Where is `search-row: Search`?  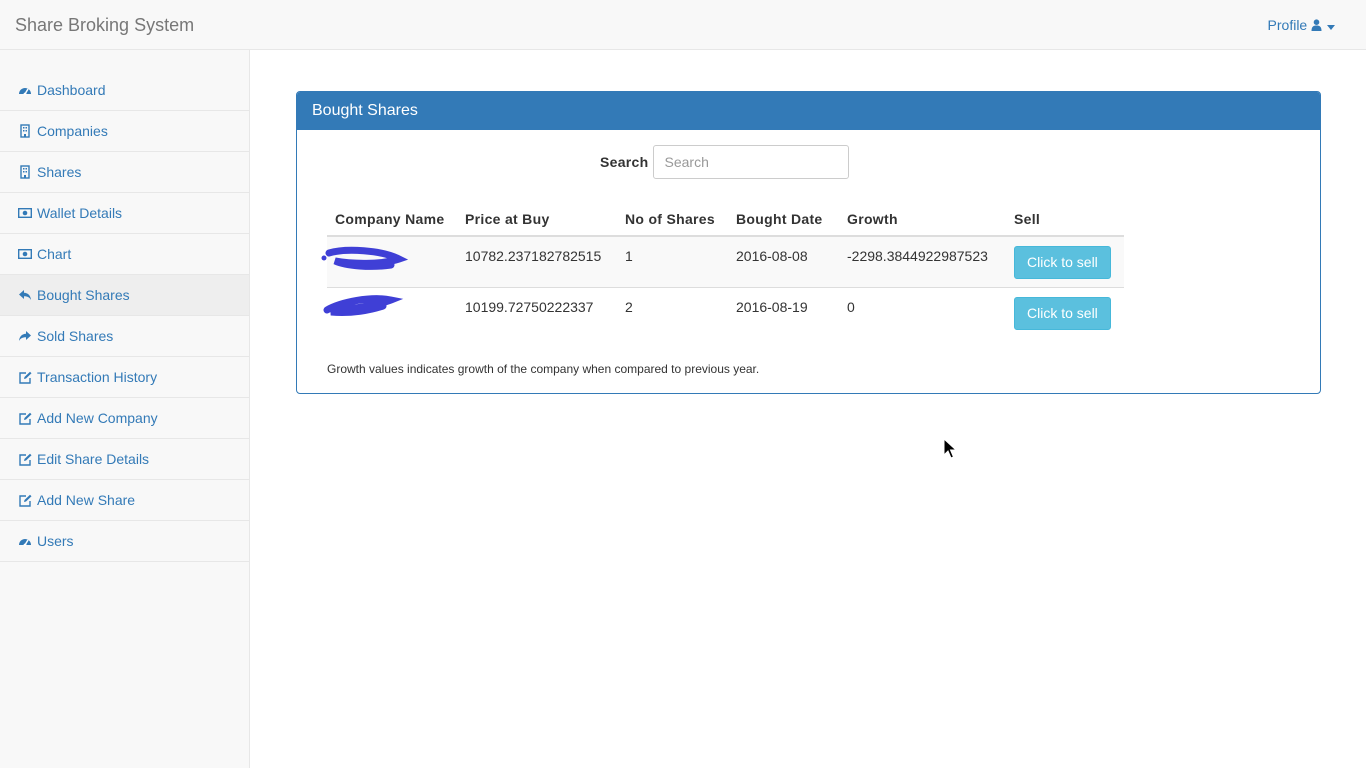 search-row: Search is located at coordinates (724, 162).